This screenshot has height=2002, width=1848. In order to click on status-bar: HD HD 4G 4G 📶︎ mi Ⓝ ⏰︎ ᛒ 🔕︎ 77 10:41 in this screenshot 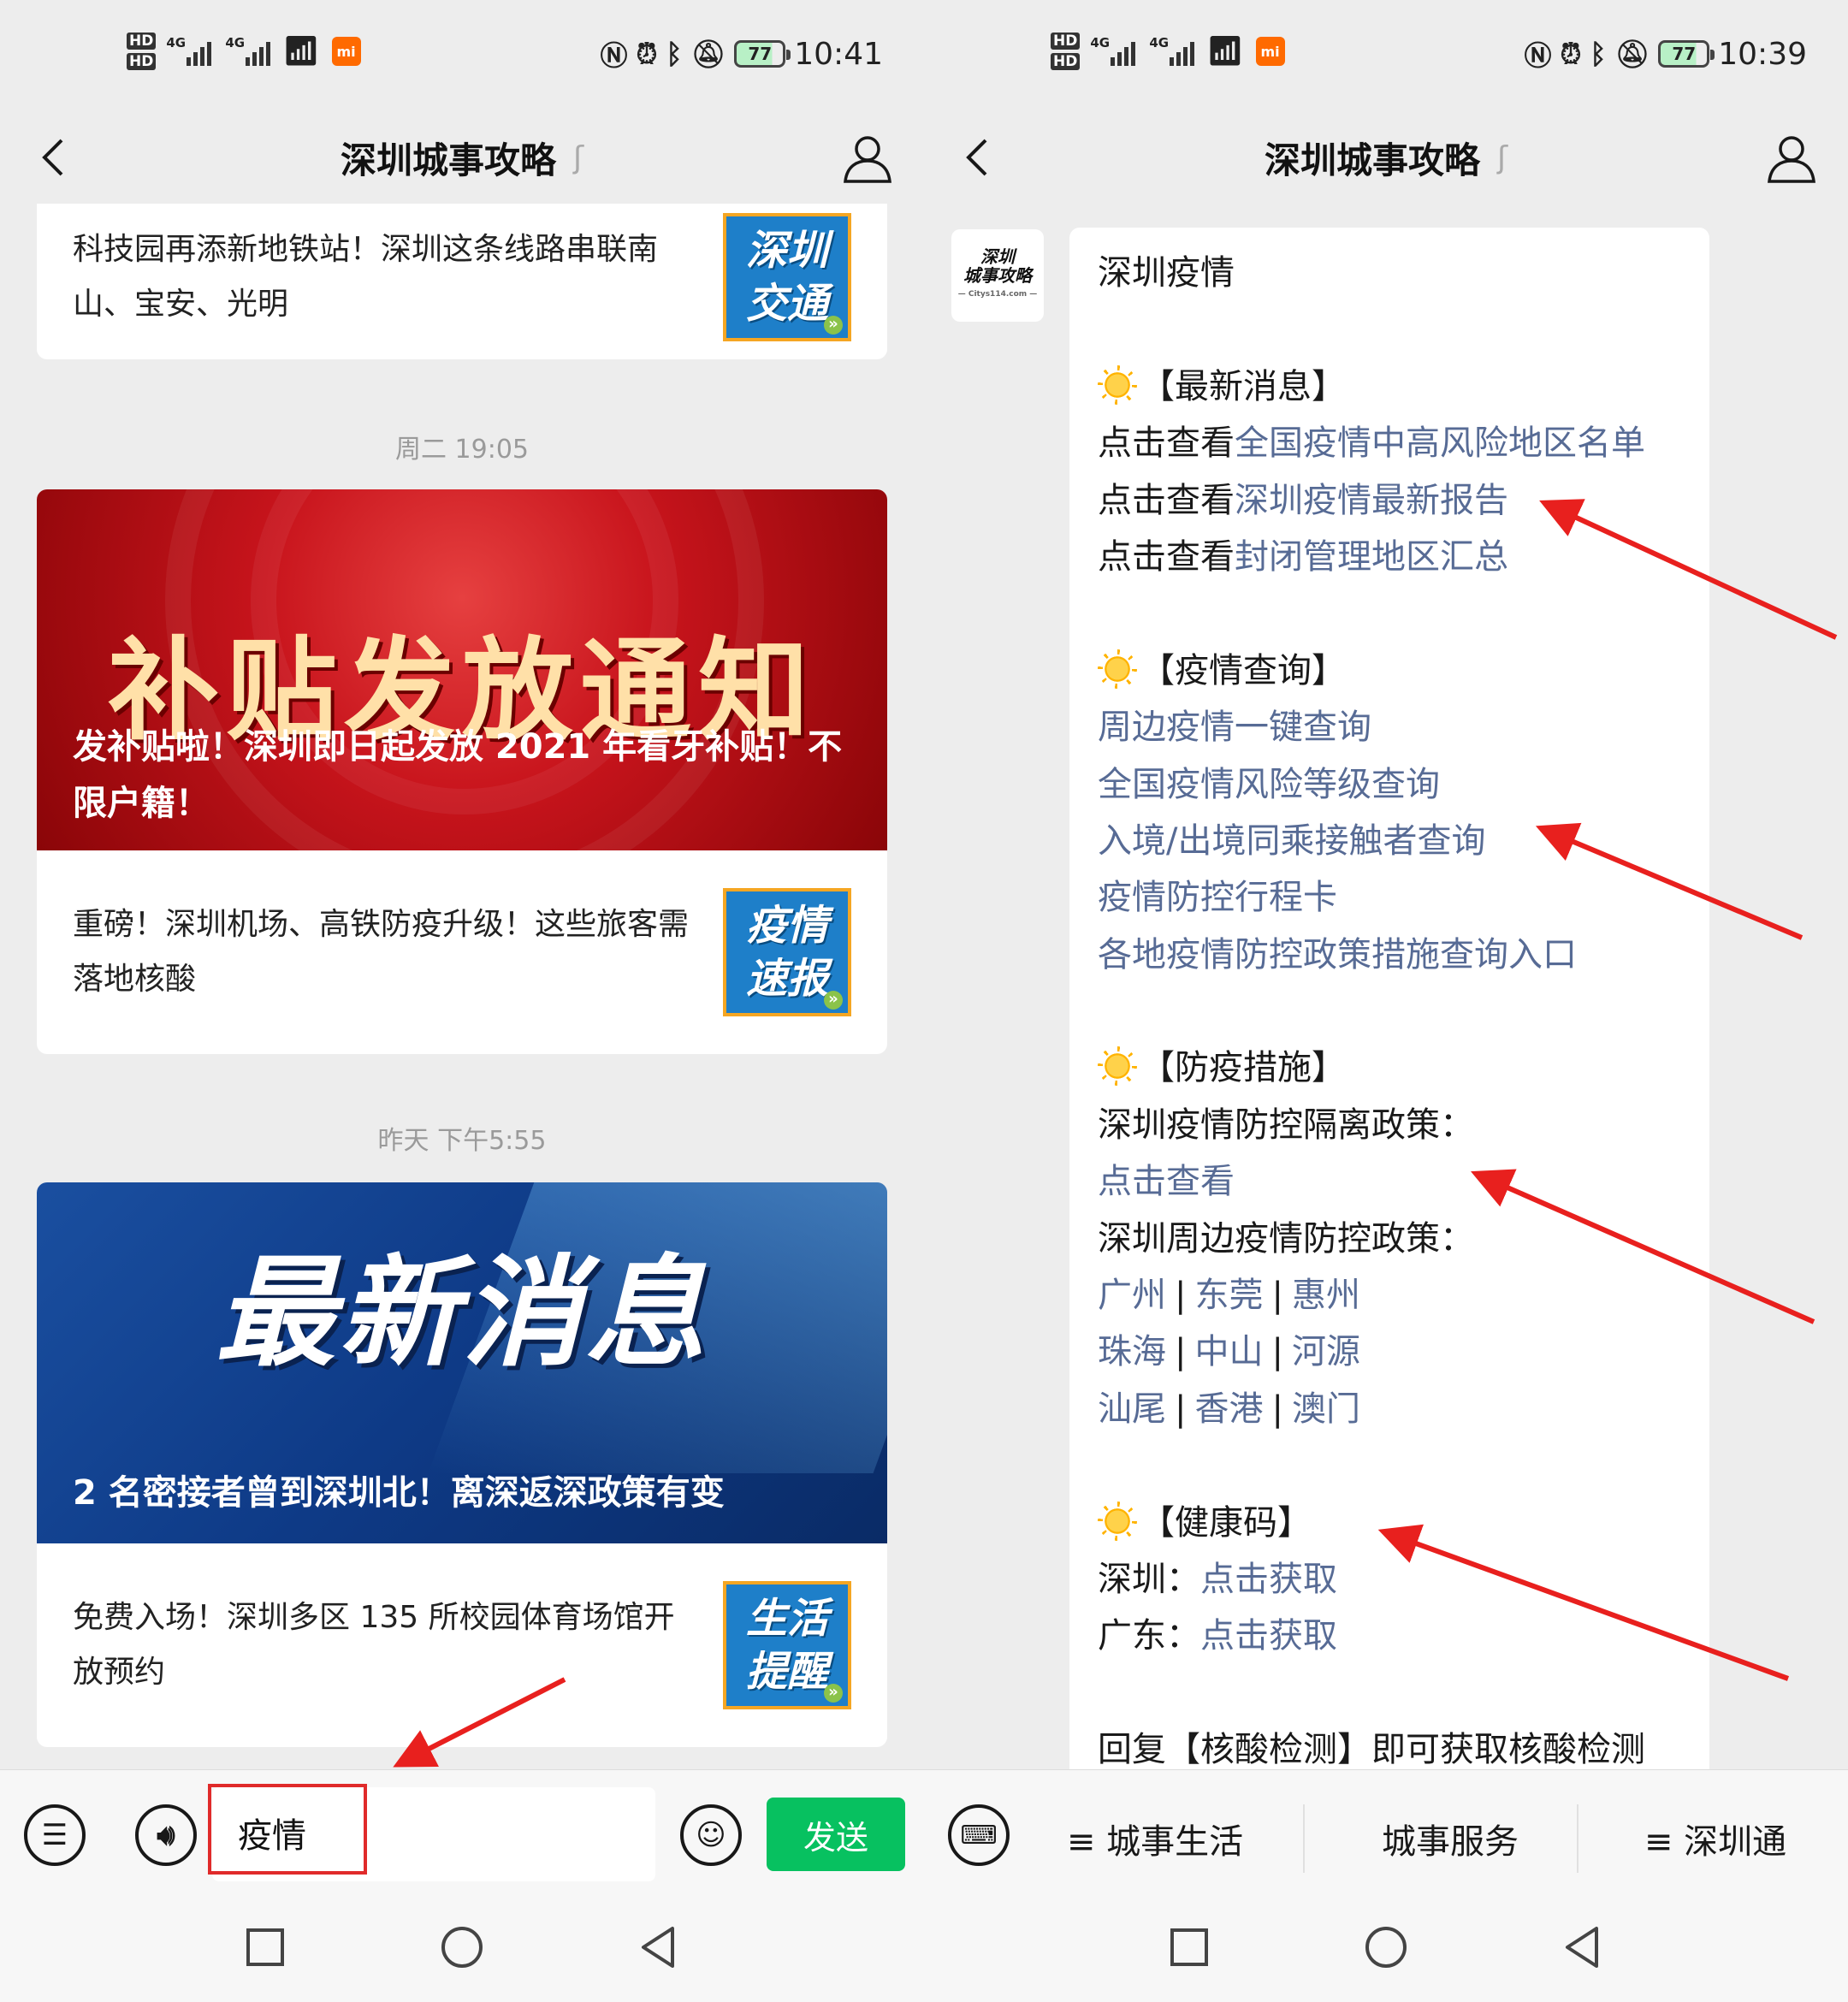, I will do `click(462, 55)`.